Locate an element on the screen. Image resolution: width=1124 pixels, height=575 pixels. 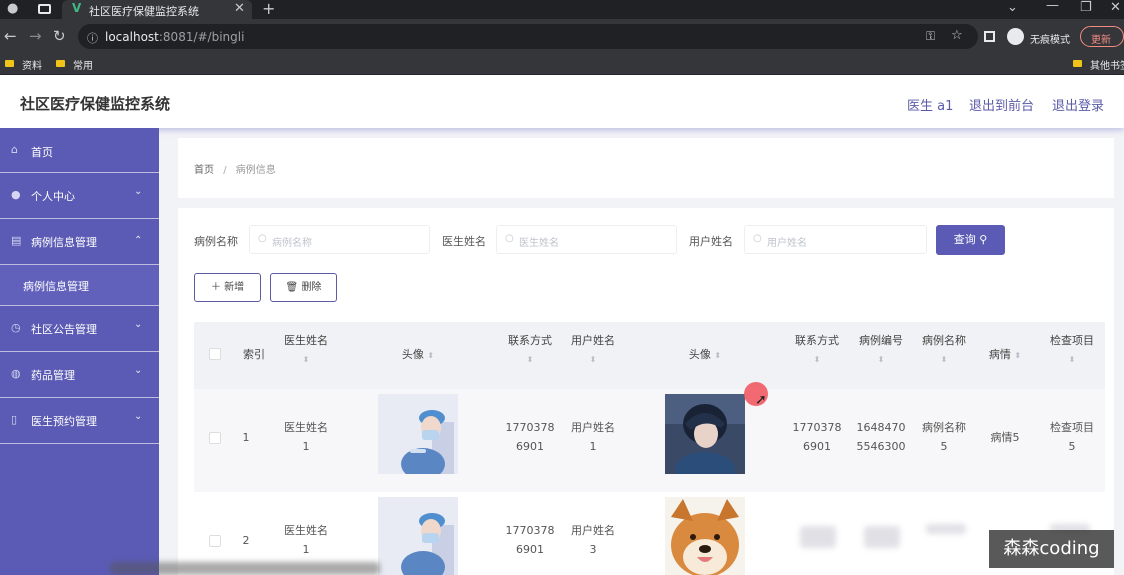
star-icon: ☆ is located at coordinates (957, 35).